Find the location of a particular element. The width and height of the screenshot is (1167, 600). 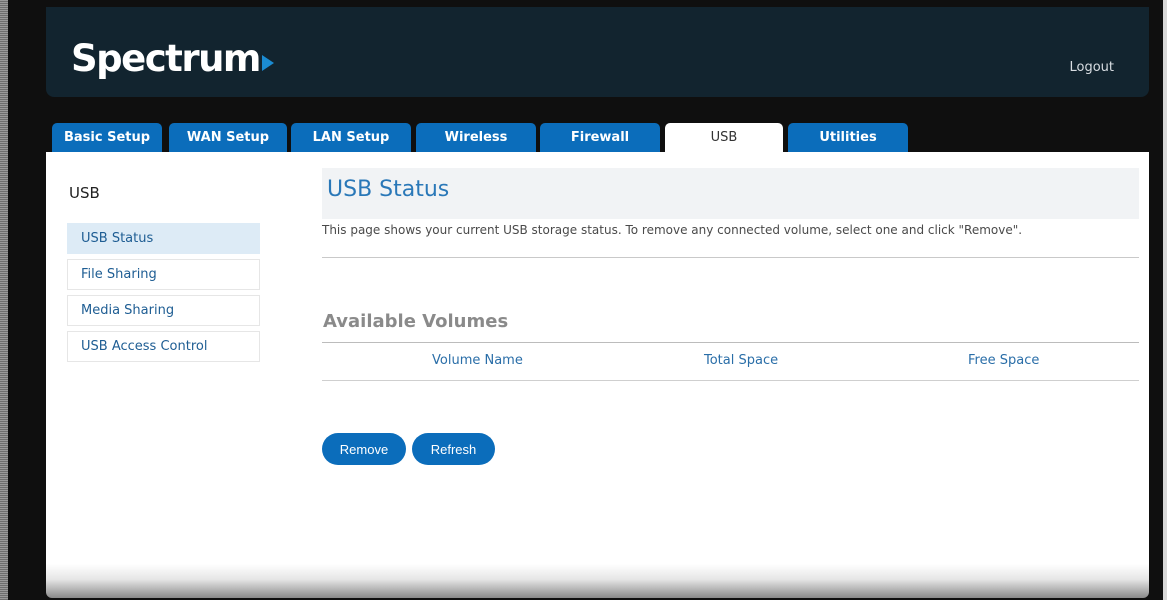

spectrum-logo: Spectrum is located at coordinates (172, 58).